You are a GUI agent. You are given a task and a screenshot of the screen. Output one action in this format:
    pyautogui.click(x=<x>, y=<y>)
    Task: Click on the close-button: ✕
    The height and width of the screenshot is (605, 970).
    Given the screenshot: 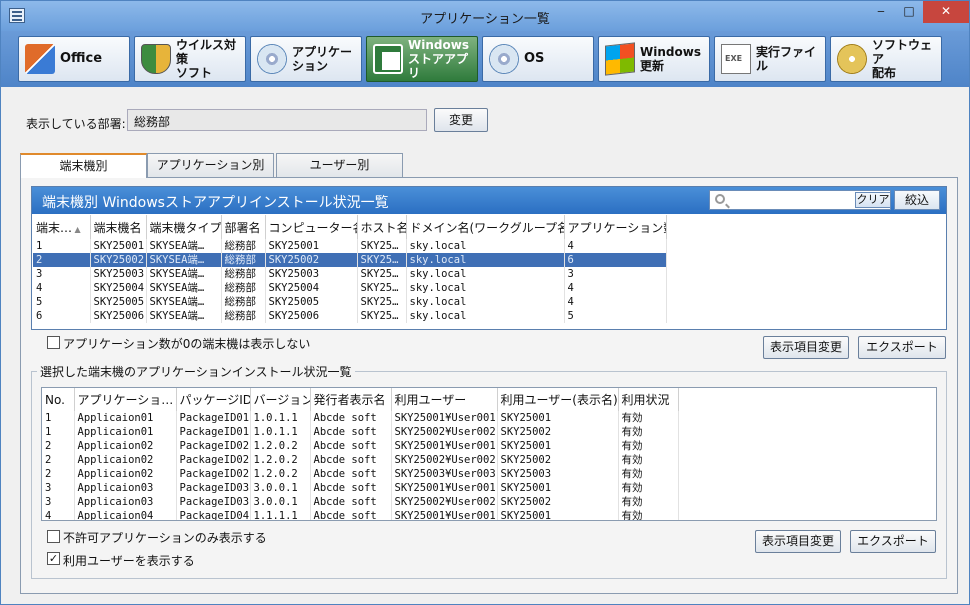 What is the action you would take?
    pyautogui.click(x=946, y=12)
    